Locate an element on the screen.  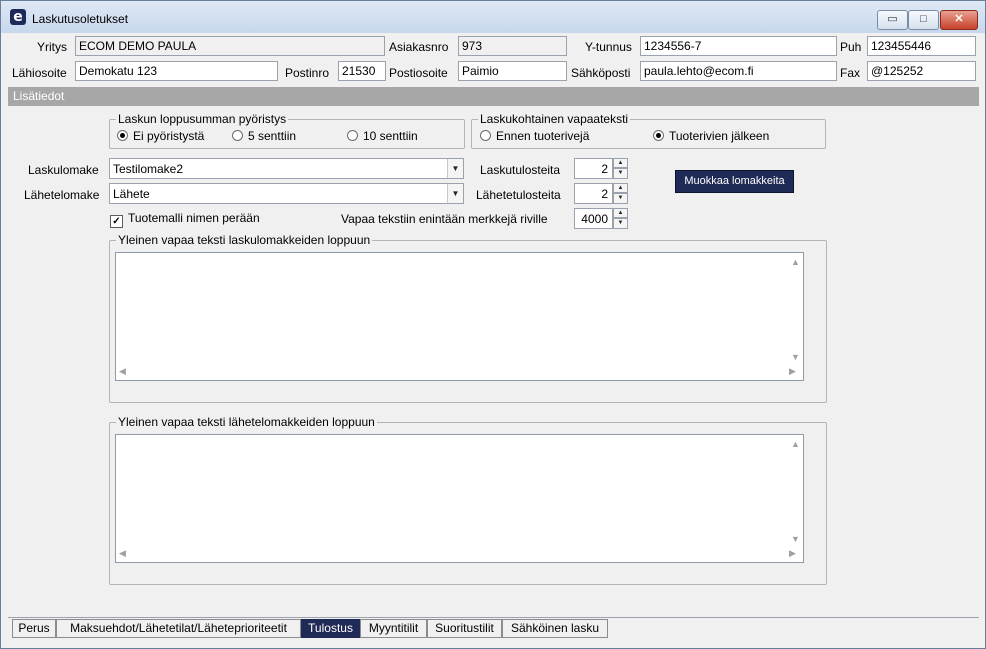
yritys-field: ECOM DEMO PAULA is located at coordinates (230, 46).